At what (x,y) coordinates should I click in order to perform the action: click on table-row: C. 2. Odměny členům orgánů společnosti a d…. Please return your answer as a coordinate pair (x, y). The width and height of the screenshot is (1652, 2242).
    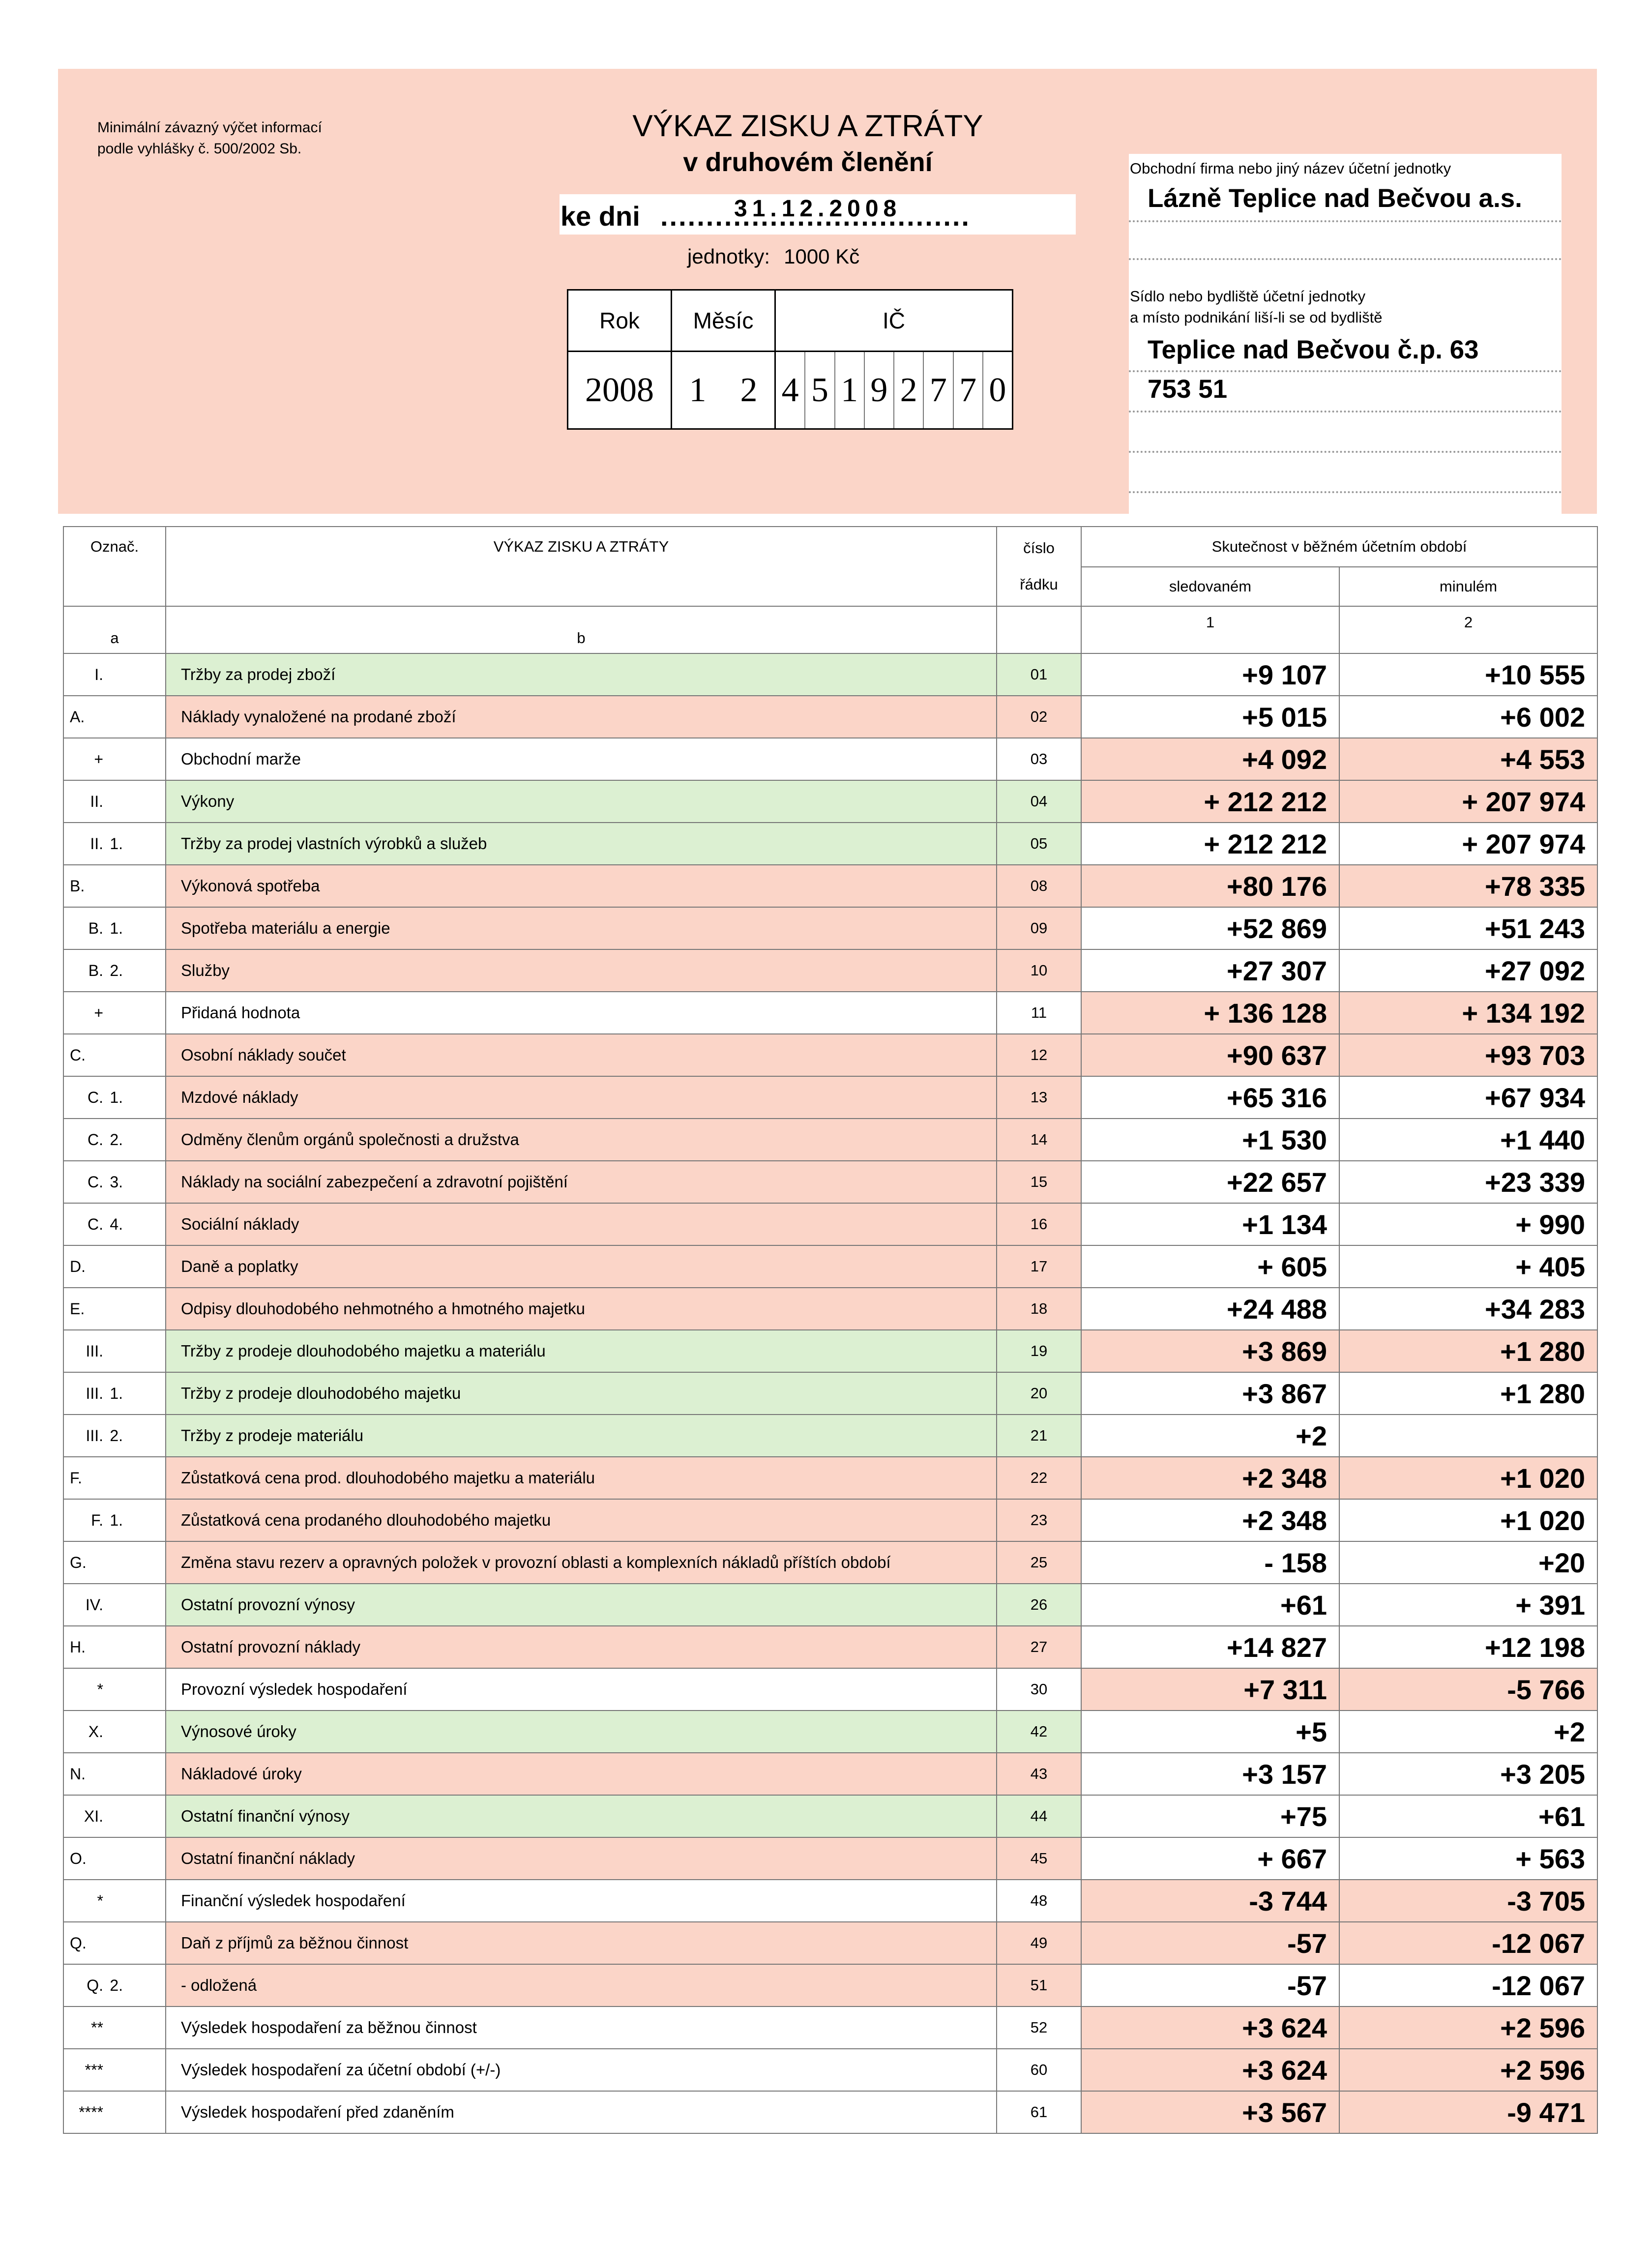
    Looking at the image, I should click on (830, 1139).